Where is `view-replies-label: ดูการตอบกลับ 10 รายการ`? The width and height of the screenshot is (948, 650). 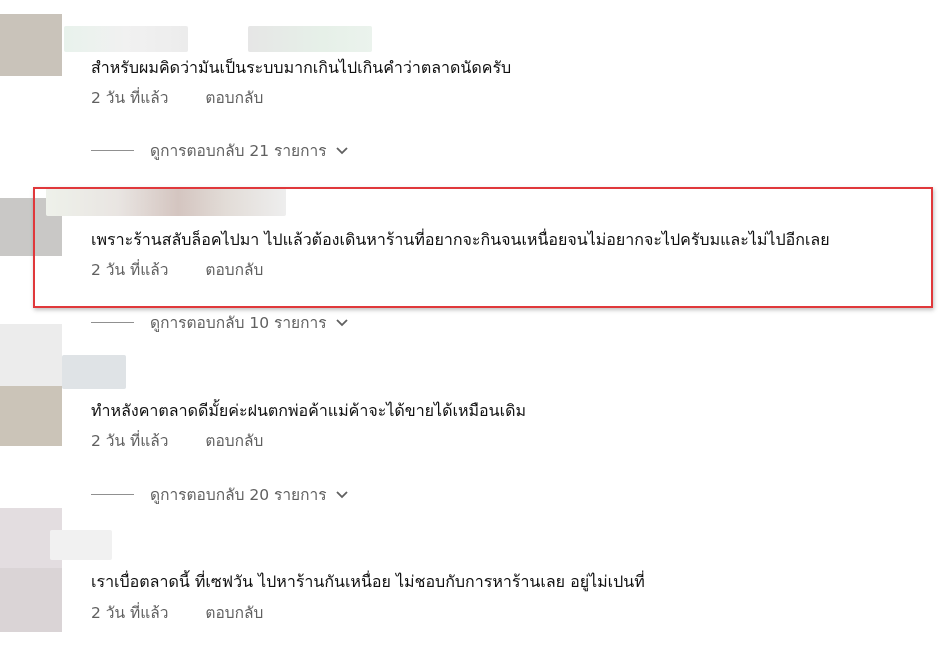 view-replies-label: ดูการตอบกลับ 10 รายการ is located at coordinates (238, 322).